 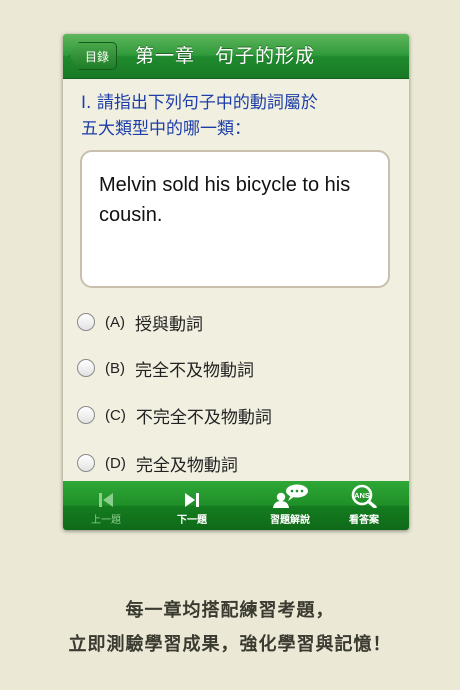 What do you see at coordinates (115, 463) in the screenshot?
I see `option-letter: (D)` at bounding box center [115, 463].